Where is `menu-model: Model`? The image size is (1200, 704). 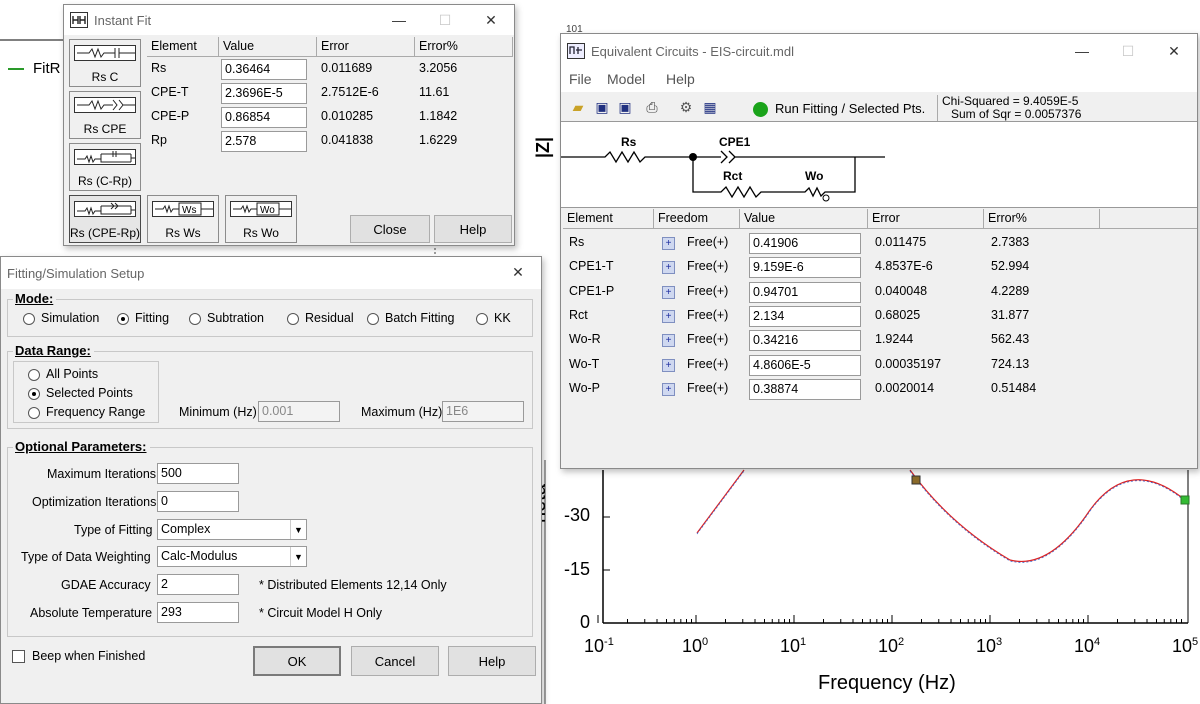
menu-model: Model is located at coordinates (626, 79).